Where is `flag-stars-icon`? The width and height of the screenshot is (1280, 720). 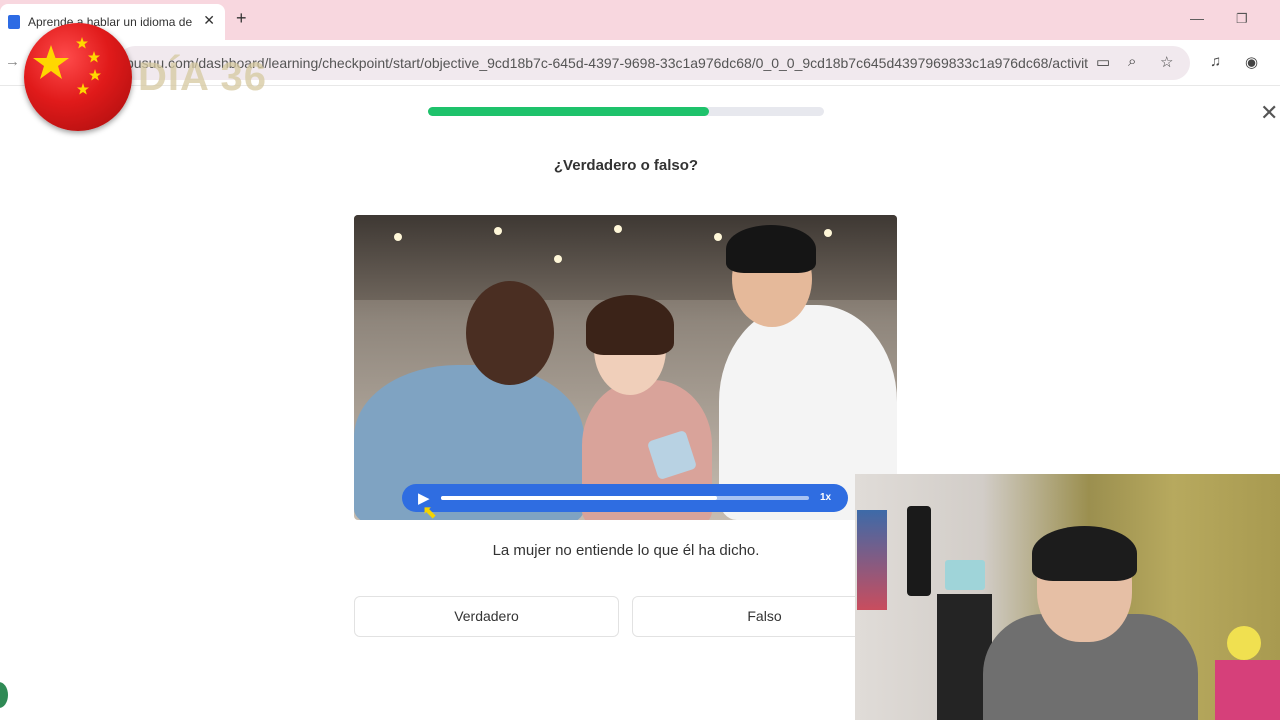 flag-stars-icon is located at coordinates (67, 66).